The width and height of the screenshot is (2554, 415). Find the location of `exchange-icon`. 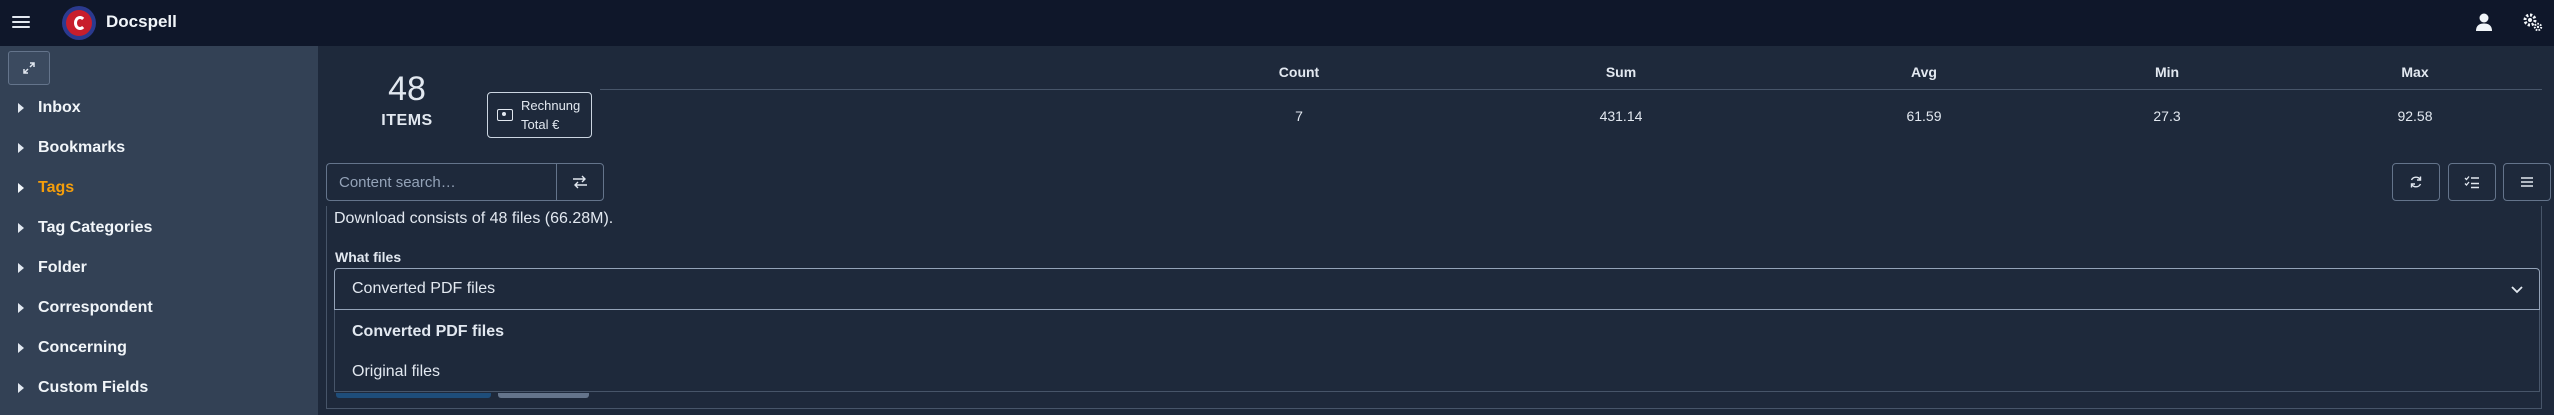

exchange-icon is located at coordinates (580, 182).